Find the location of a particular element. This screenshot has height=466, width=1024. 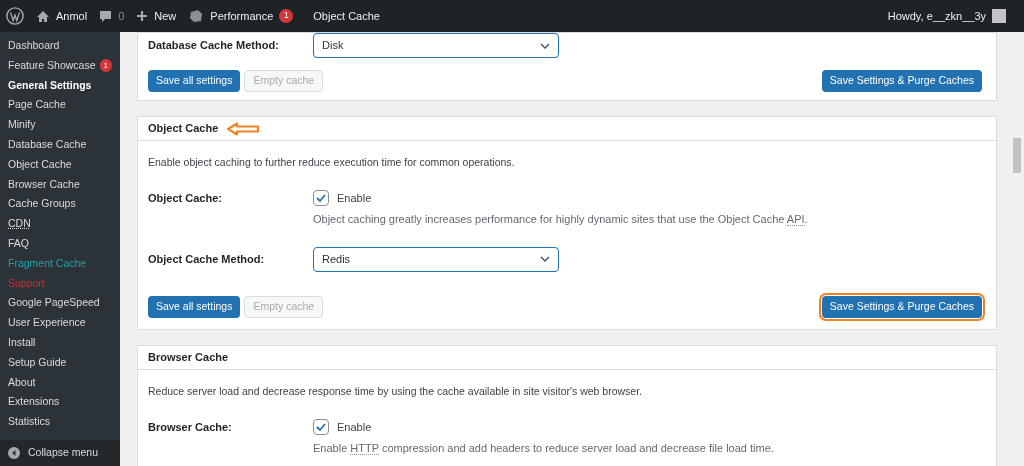

field-label: Browser Cache: is located at coordinates (190, 427).